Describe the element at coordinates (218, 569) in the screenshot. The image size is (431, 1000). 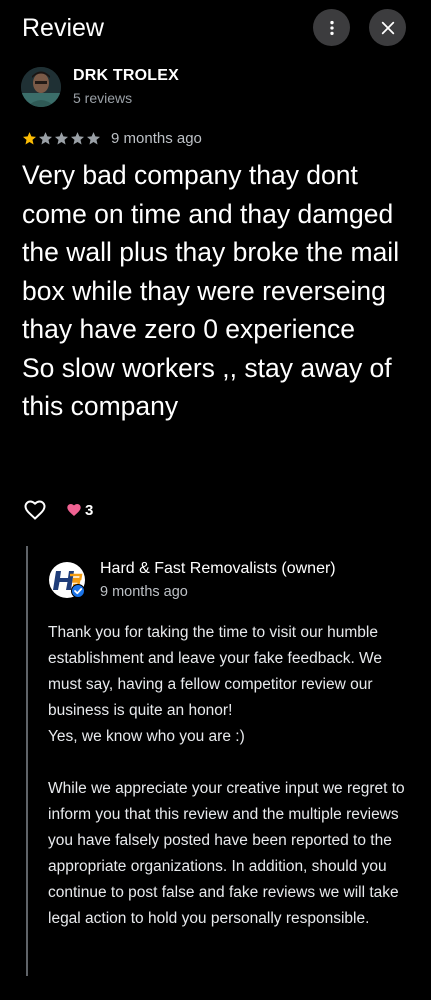
I see `owner-name: Hard & Fast Removalists (owner)` at that location.